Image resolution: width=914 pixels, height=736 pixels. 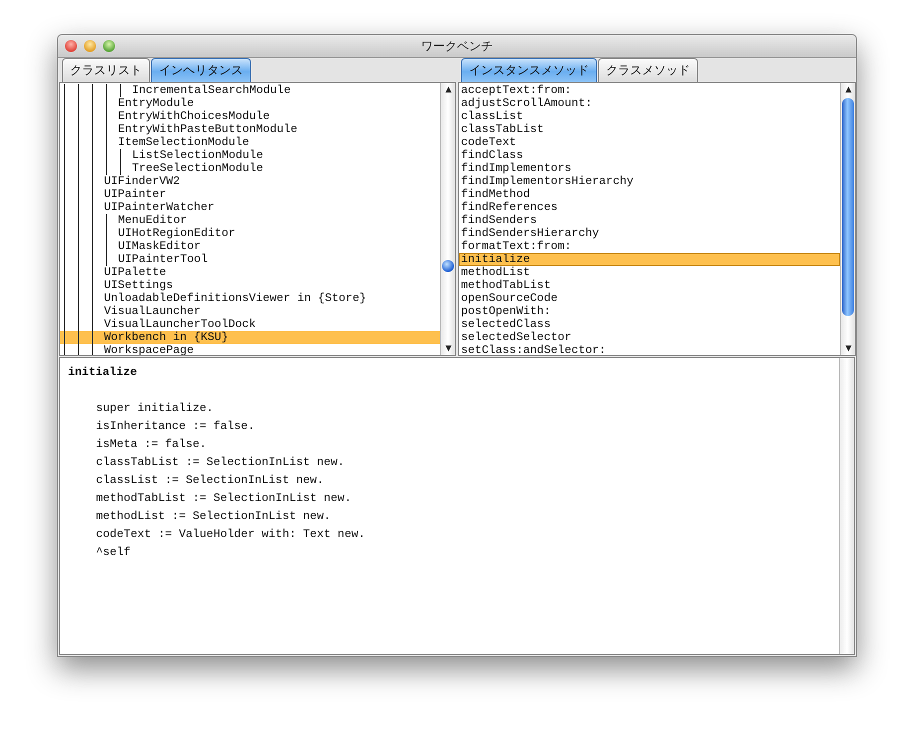 I want to click on class-name: UIPainterTool, so click(x=162, y=259).